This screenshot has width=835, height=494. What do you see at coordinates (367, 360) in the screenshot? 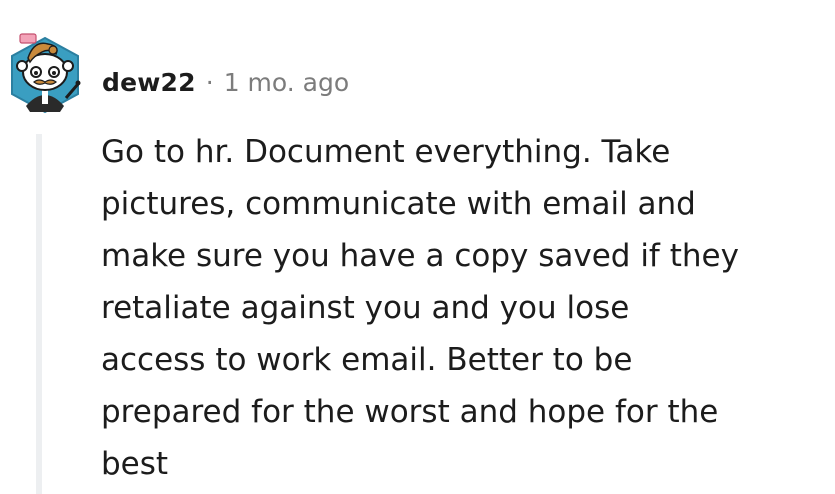
I see `comment-body-line: access to work email. Better to be` at bounding box center [367, 360].